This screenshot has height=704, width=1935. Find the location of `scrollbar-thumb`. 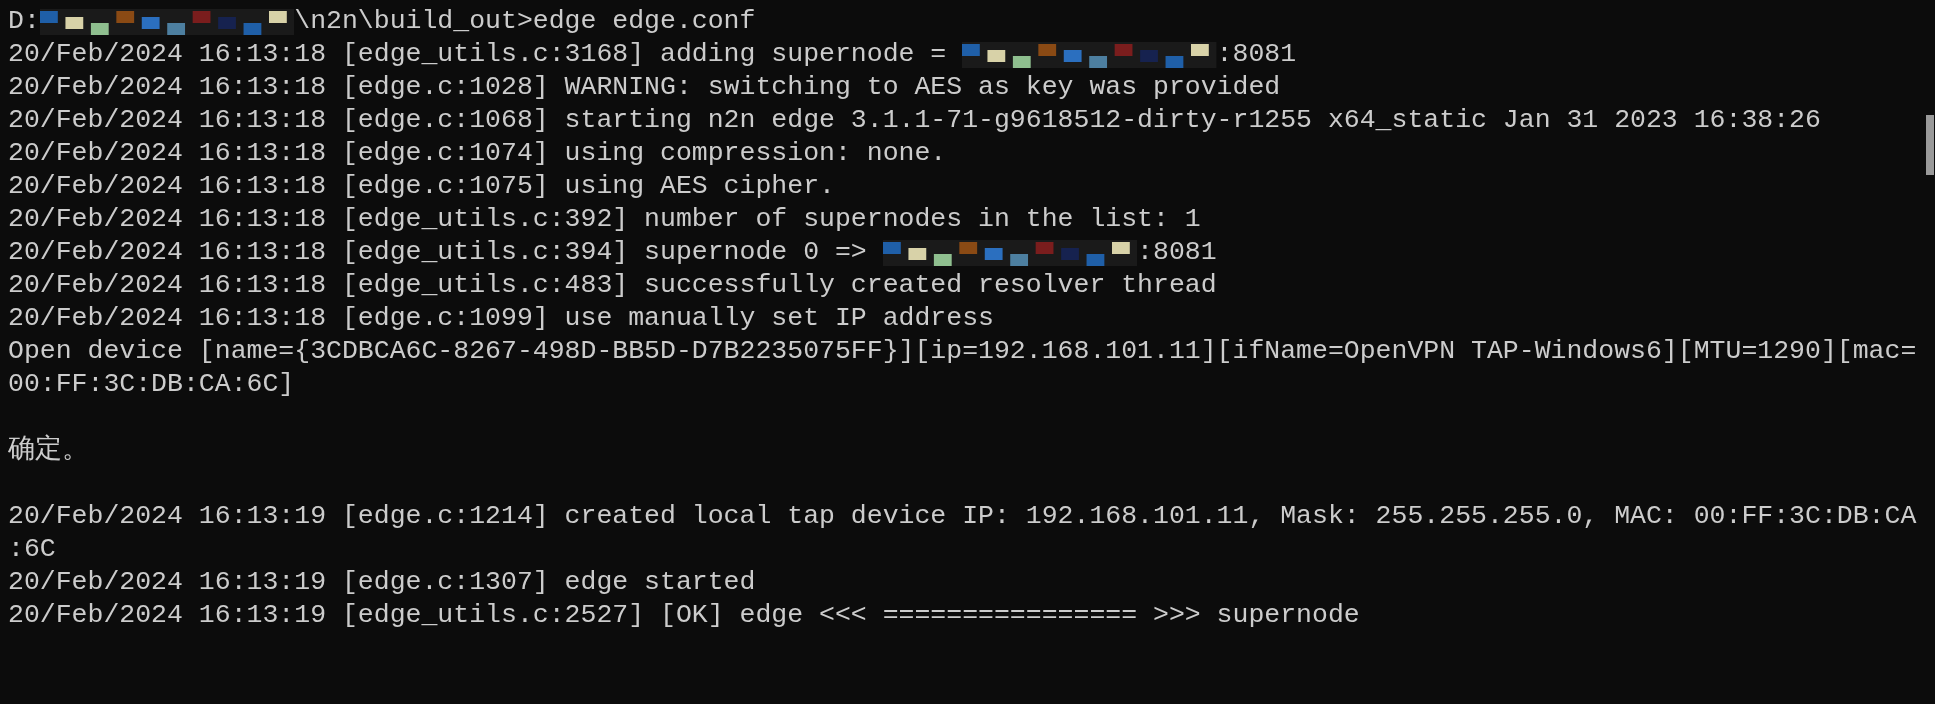

scrollbar-thumb is located at coordinates (1930, 145).